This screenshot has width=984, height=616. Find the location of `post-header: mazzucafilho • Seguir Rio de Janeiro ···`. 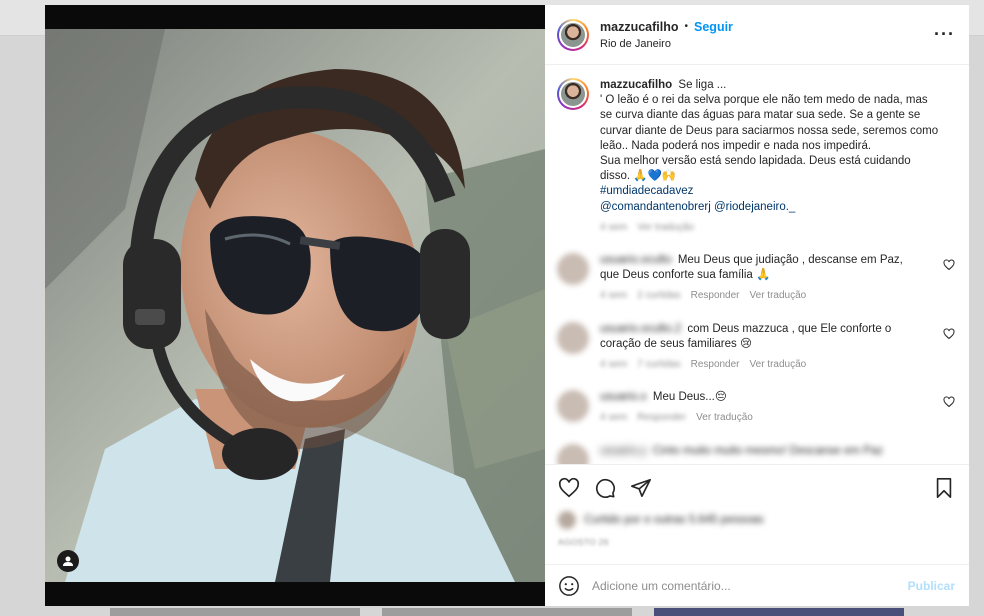

post-header: mazzucafilho • Seguir Rio de Janeiro ··· is located at coordinates (757, 35).